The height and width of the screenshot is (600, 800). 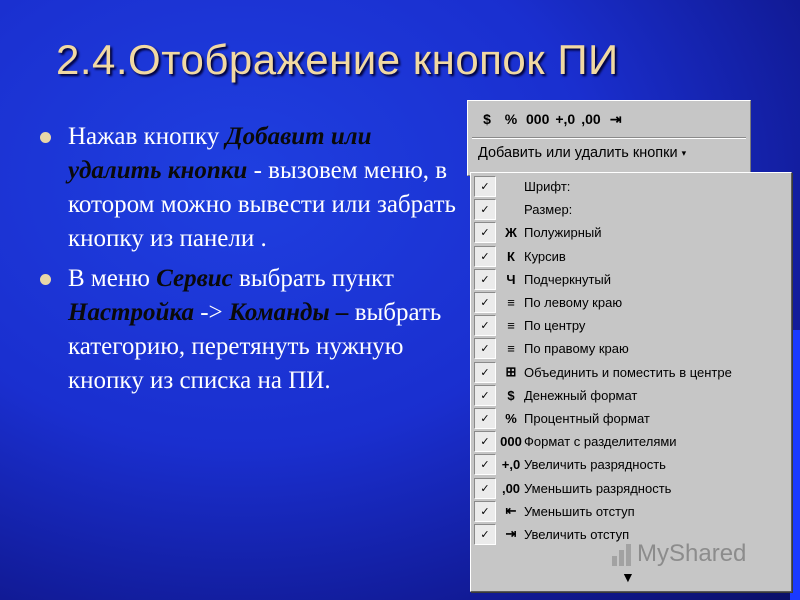 I want to click on menu-item: ✓ Ч Подчеркнутый, so click(x=631, y=279).